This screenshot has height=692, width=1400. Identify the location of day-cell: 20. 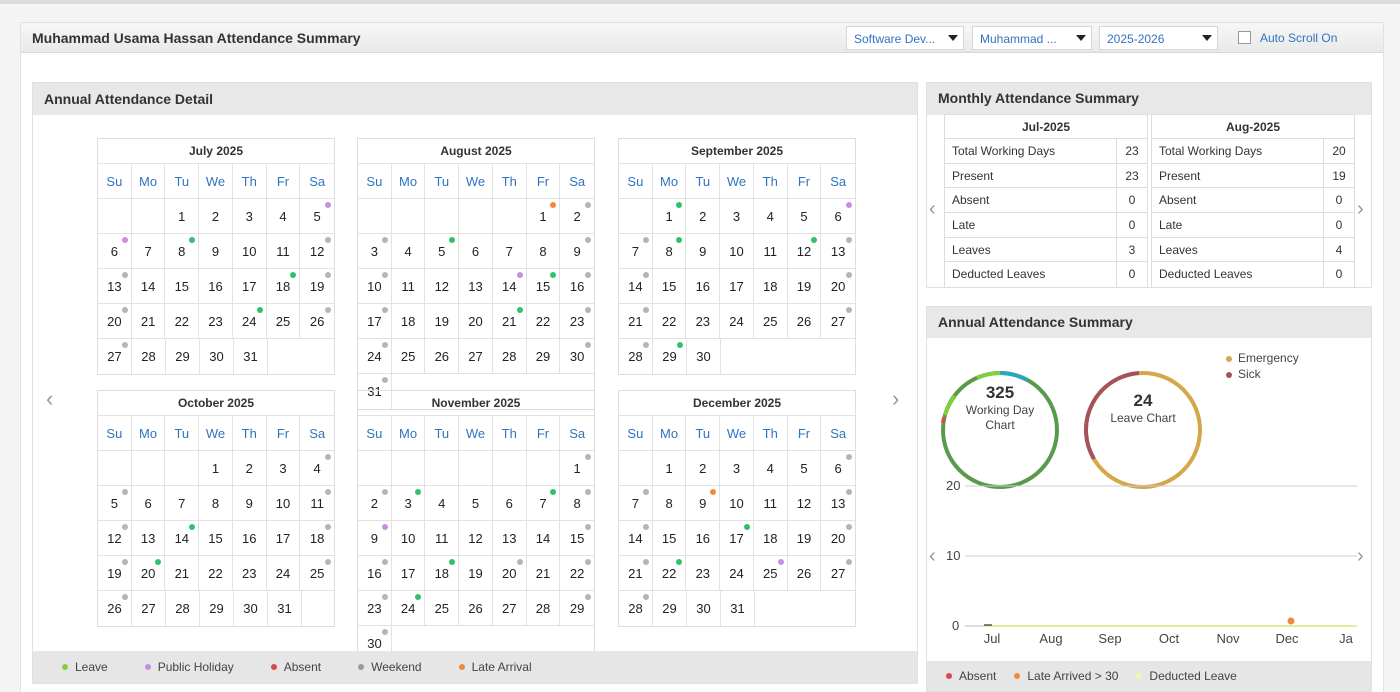
(149, 573).